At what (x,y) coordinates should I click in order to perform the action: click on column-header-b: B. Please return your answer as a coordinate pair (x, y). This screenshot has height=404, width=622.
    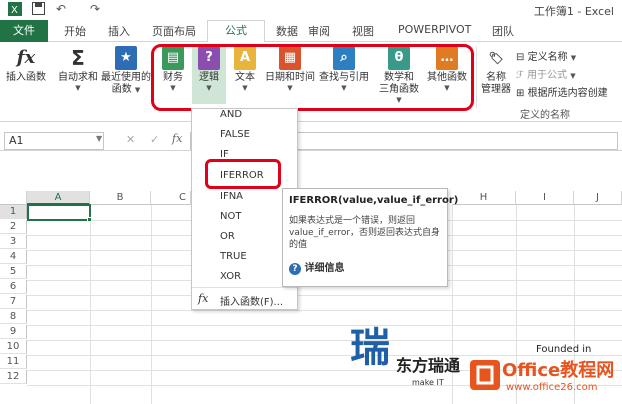
    Looking at the image, I should click on (120, 198).